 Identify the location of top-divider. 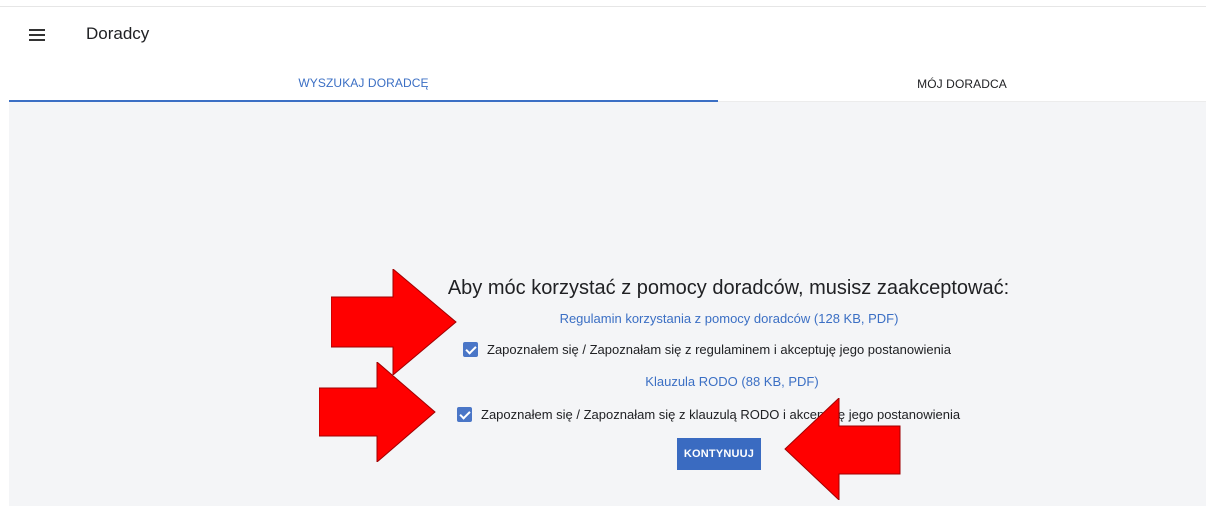
(603, 6).